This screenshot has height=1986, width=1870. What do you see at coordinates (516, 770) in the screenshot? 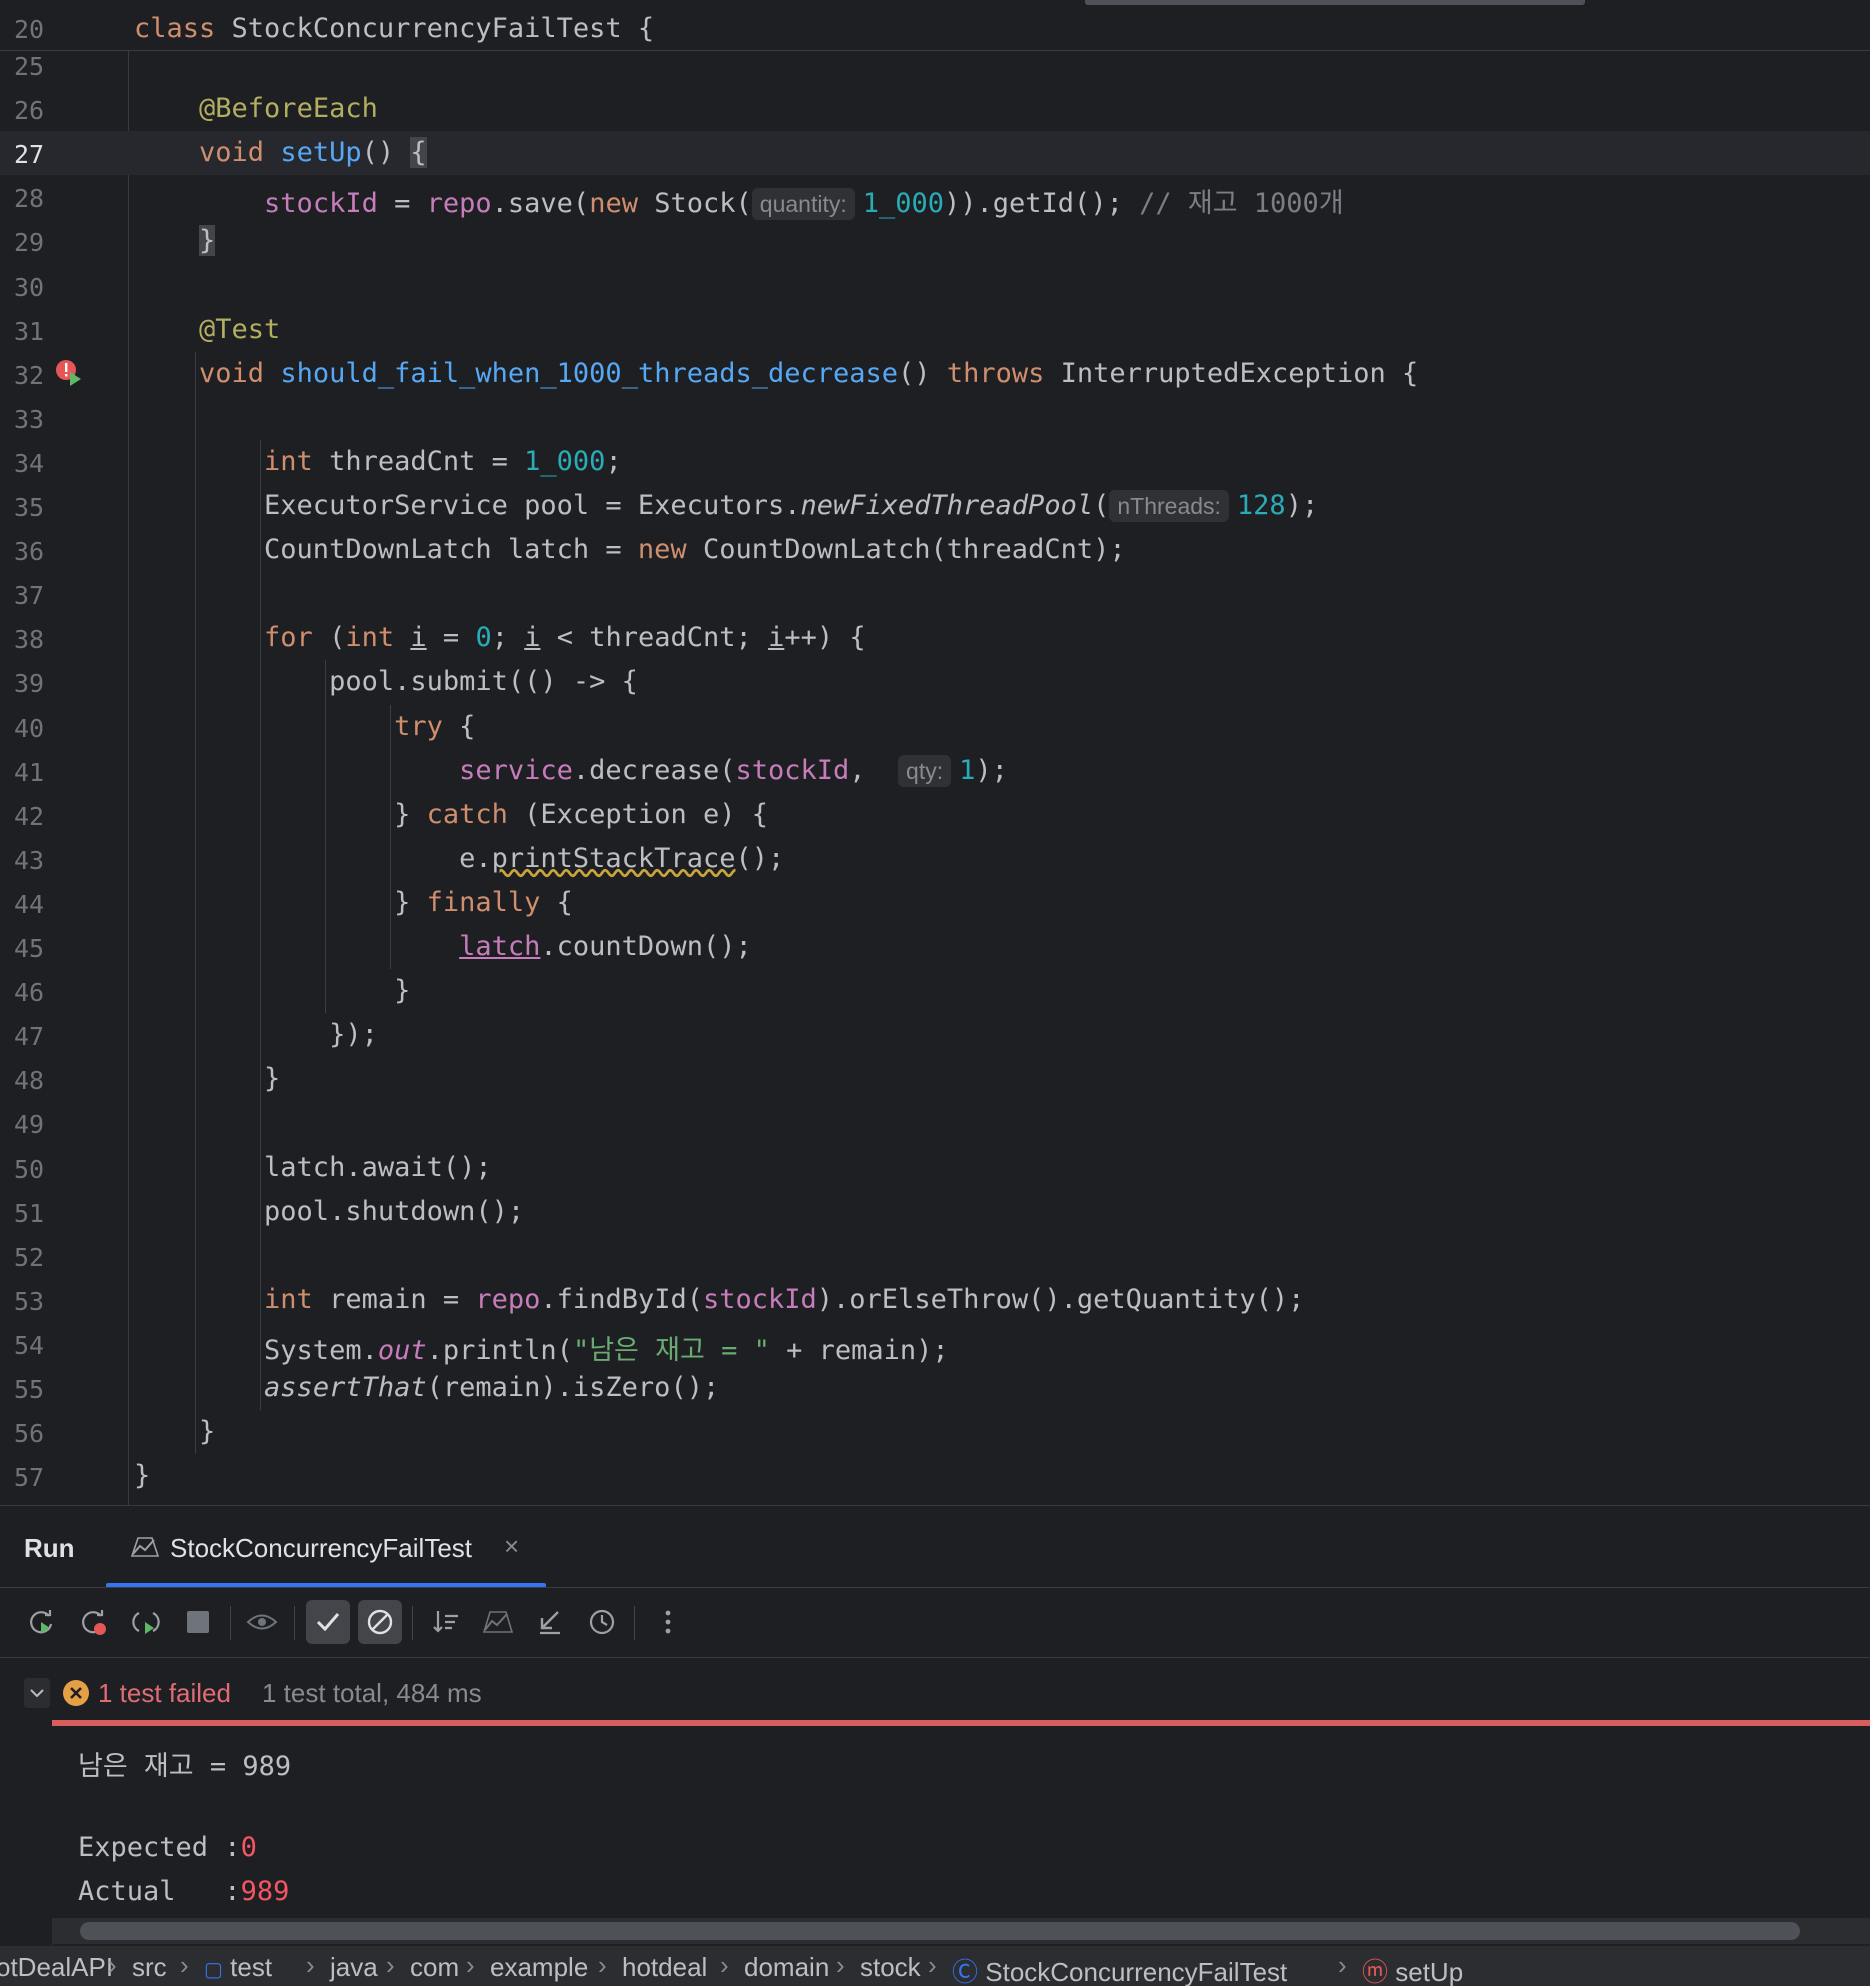
I see `code-token: service` at bounding box center [516, 770].